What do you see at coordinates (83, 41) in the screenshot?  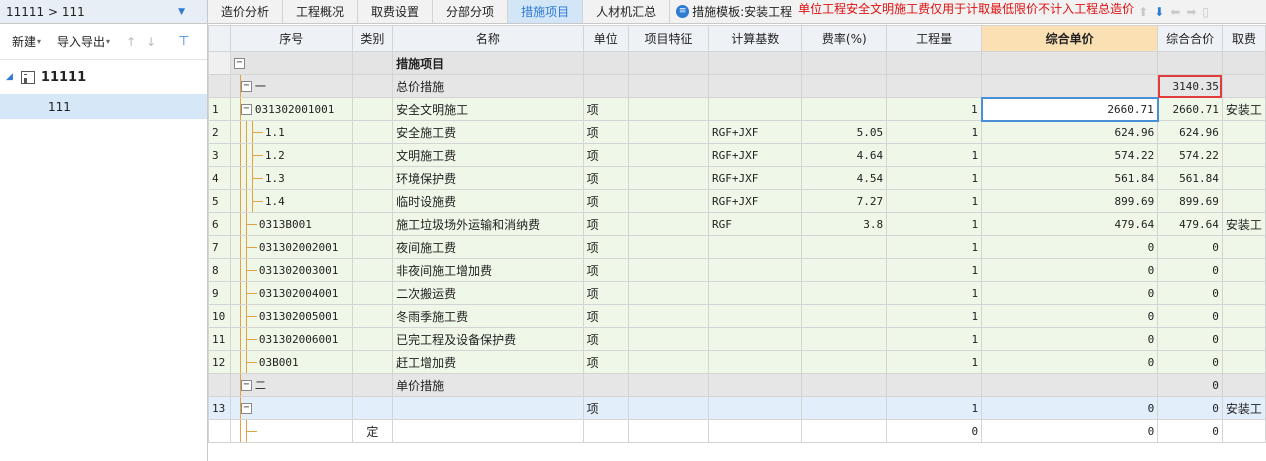 I see `import-export-button: 导入导出 ▾` at bounding box center [83, 41].